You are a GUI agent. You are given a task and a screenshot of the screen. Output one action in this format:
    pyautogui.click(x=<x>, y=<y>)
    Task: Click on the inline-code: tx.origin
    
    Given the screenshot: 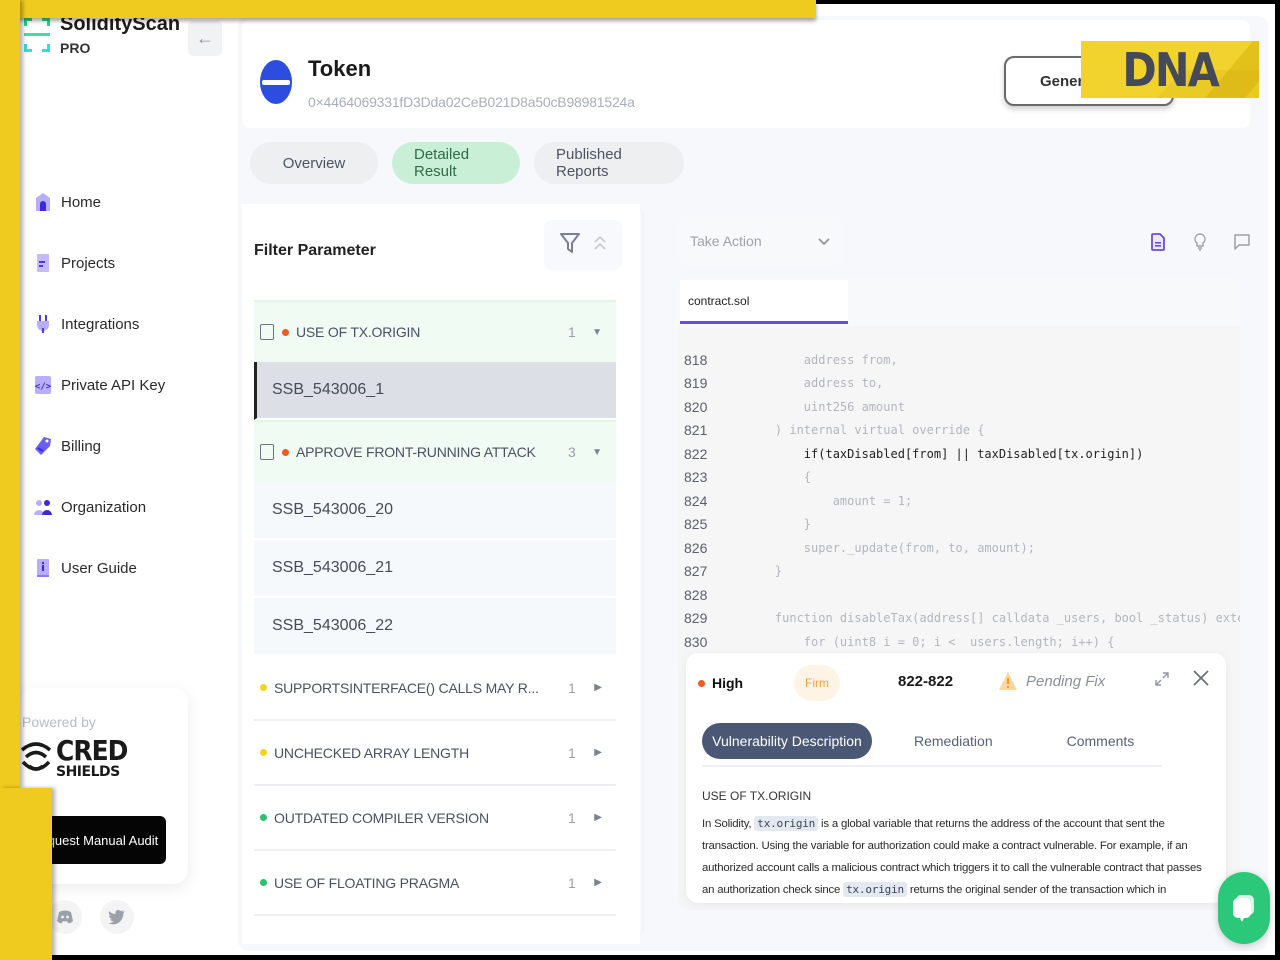 What is the action you would take?
    pyautogui.click(x=875, y=890)
    